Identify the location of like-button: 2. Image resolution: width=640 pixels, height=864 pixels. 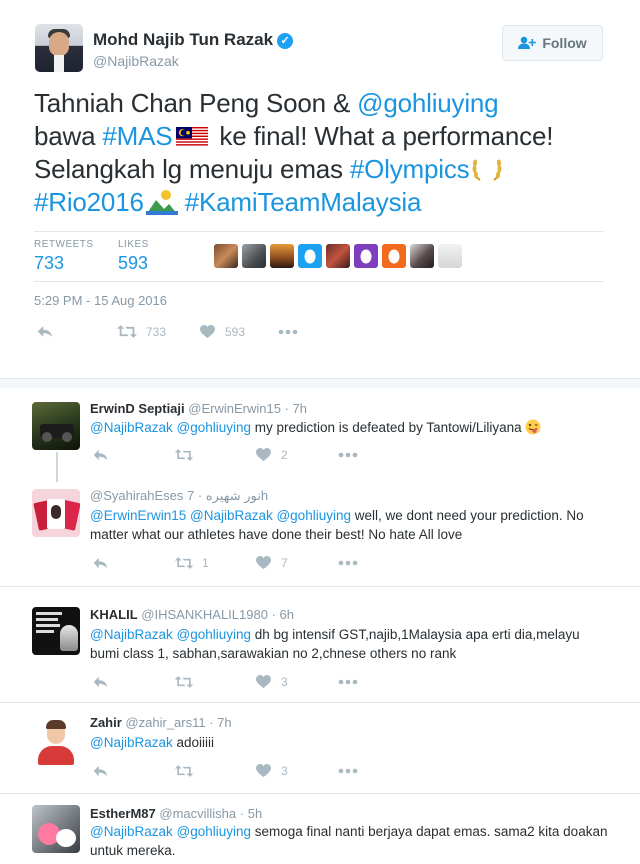
(297, 455).